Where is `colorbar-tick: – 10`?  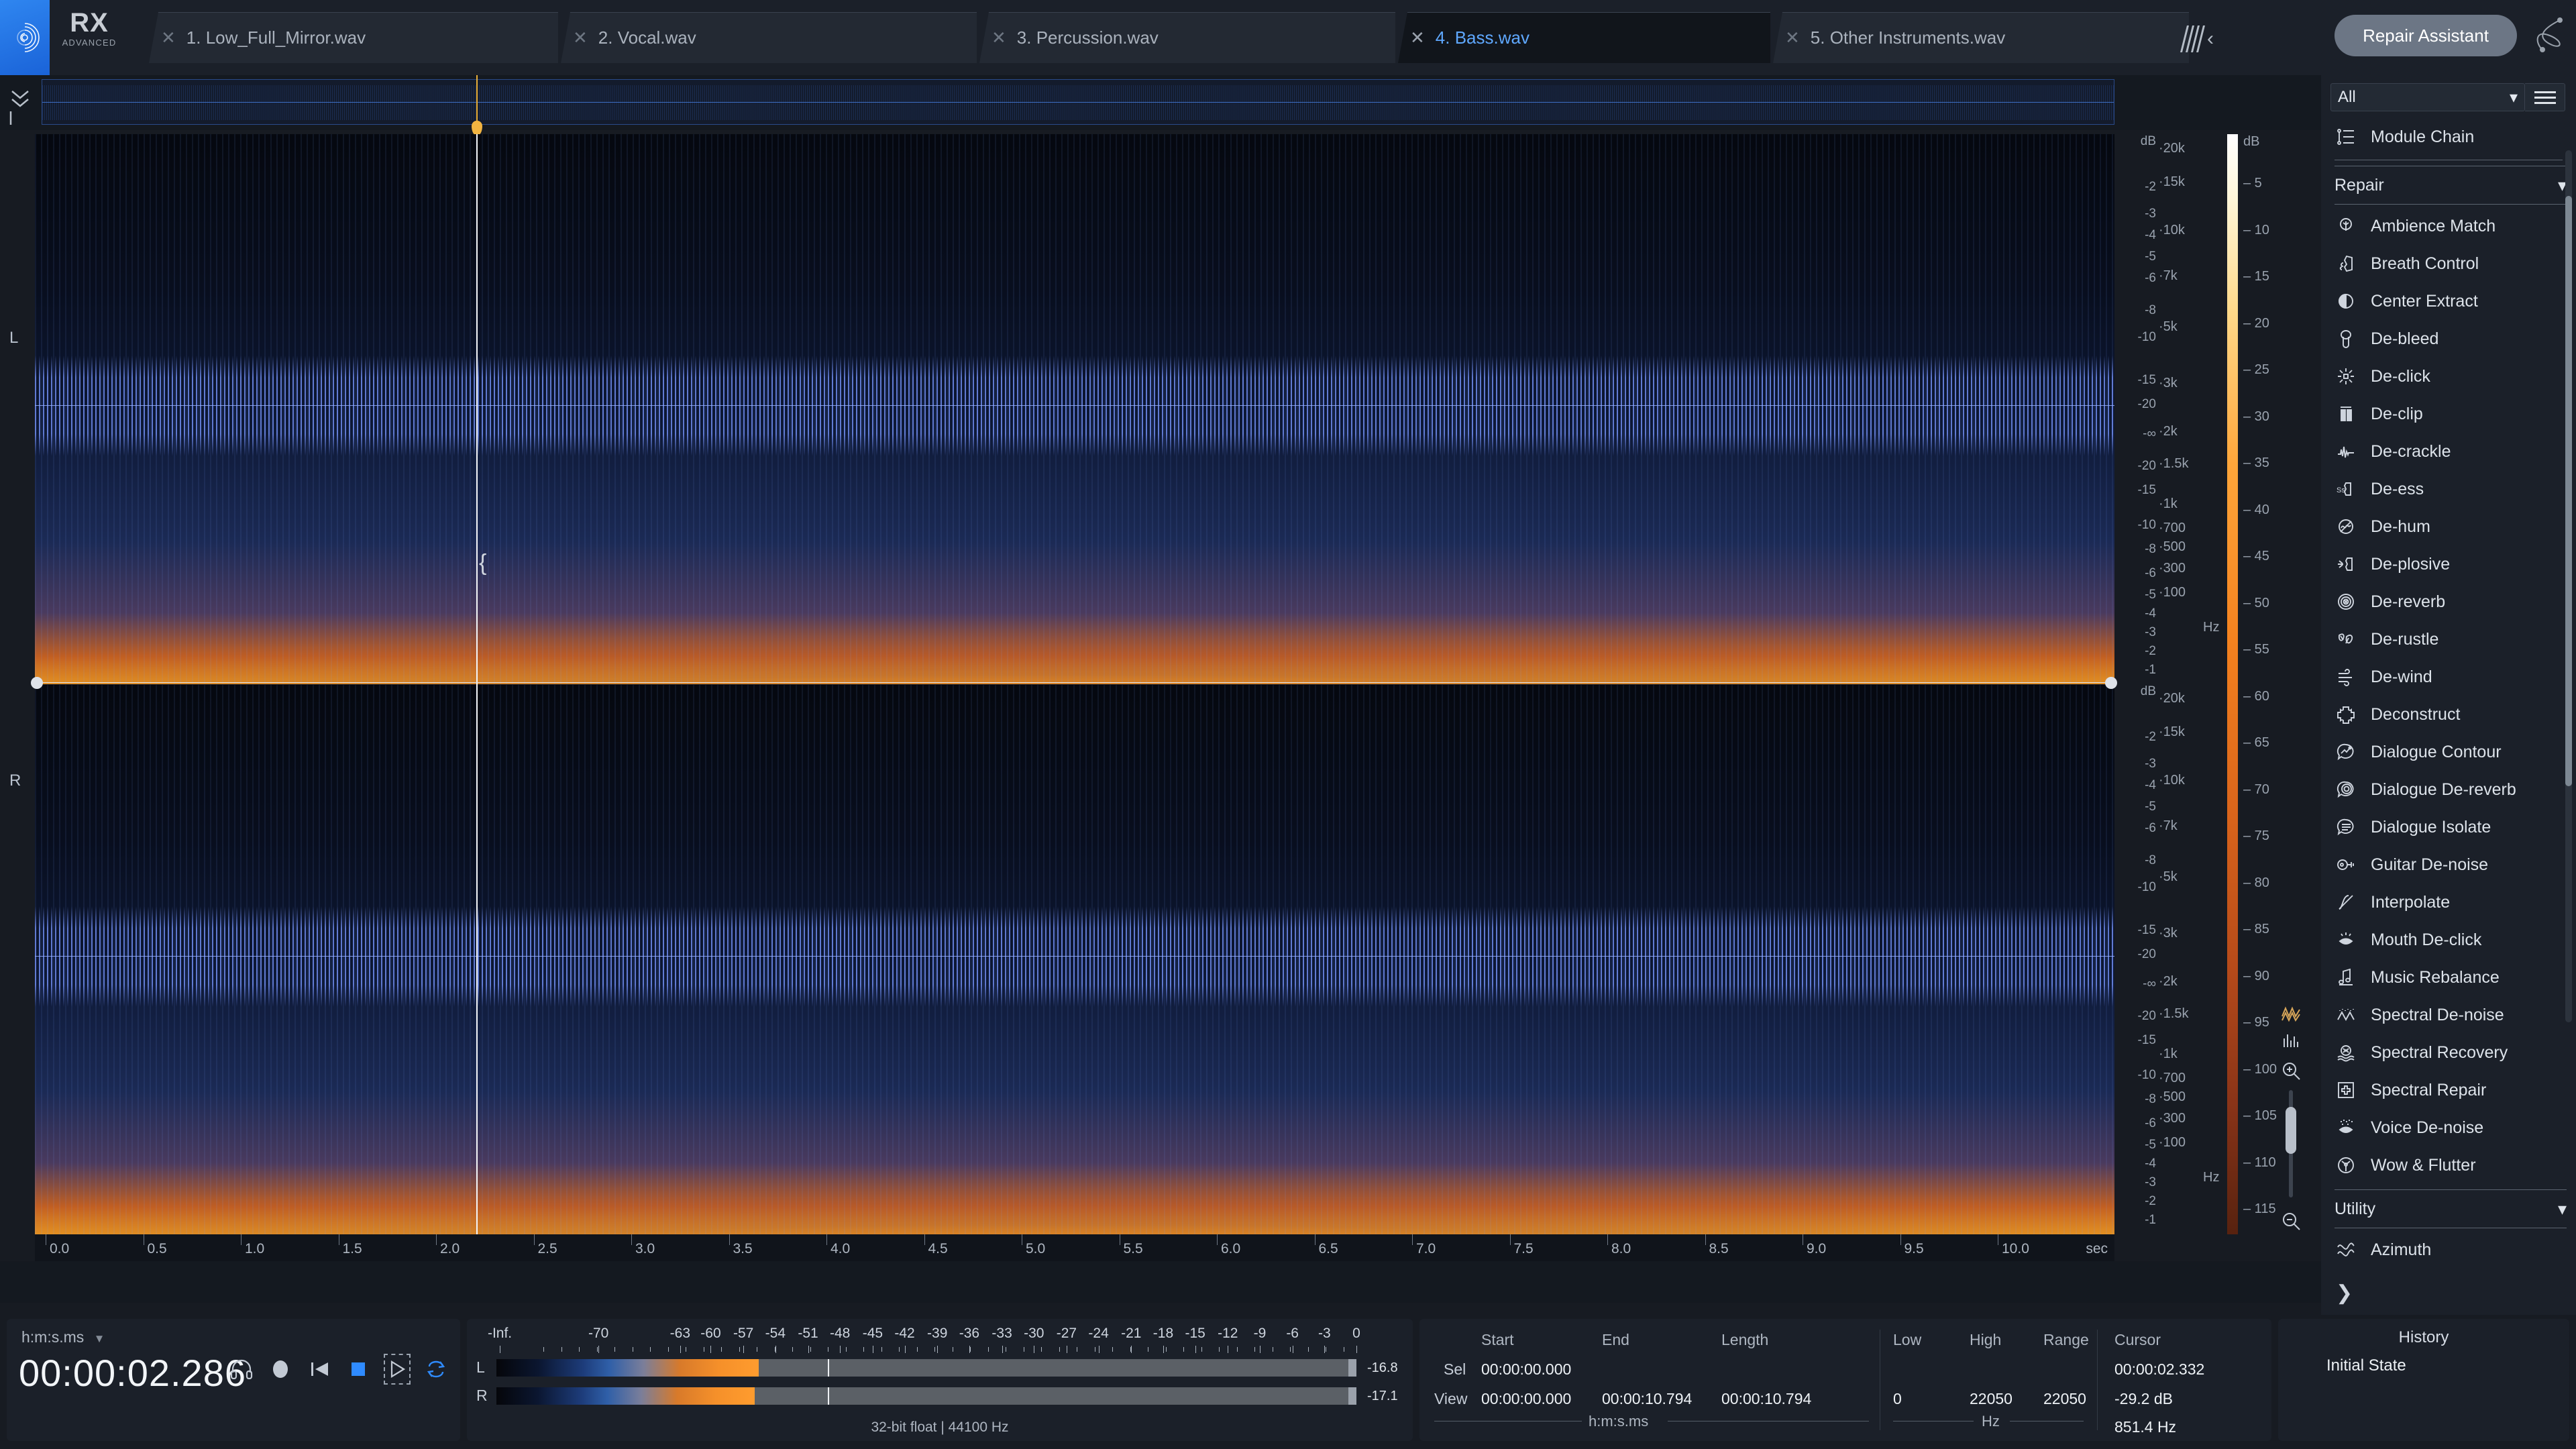
colorbar-tick: – 10 is located at coordinates (2256, 229).